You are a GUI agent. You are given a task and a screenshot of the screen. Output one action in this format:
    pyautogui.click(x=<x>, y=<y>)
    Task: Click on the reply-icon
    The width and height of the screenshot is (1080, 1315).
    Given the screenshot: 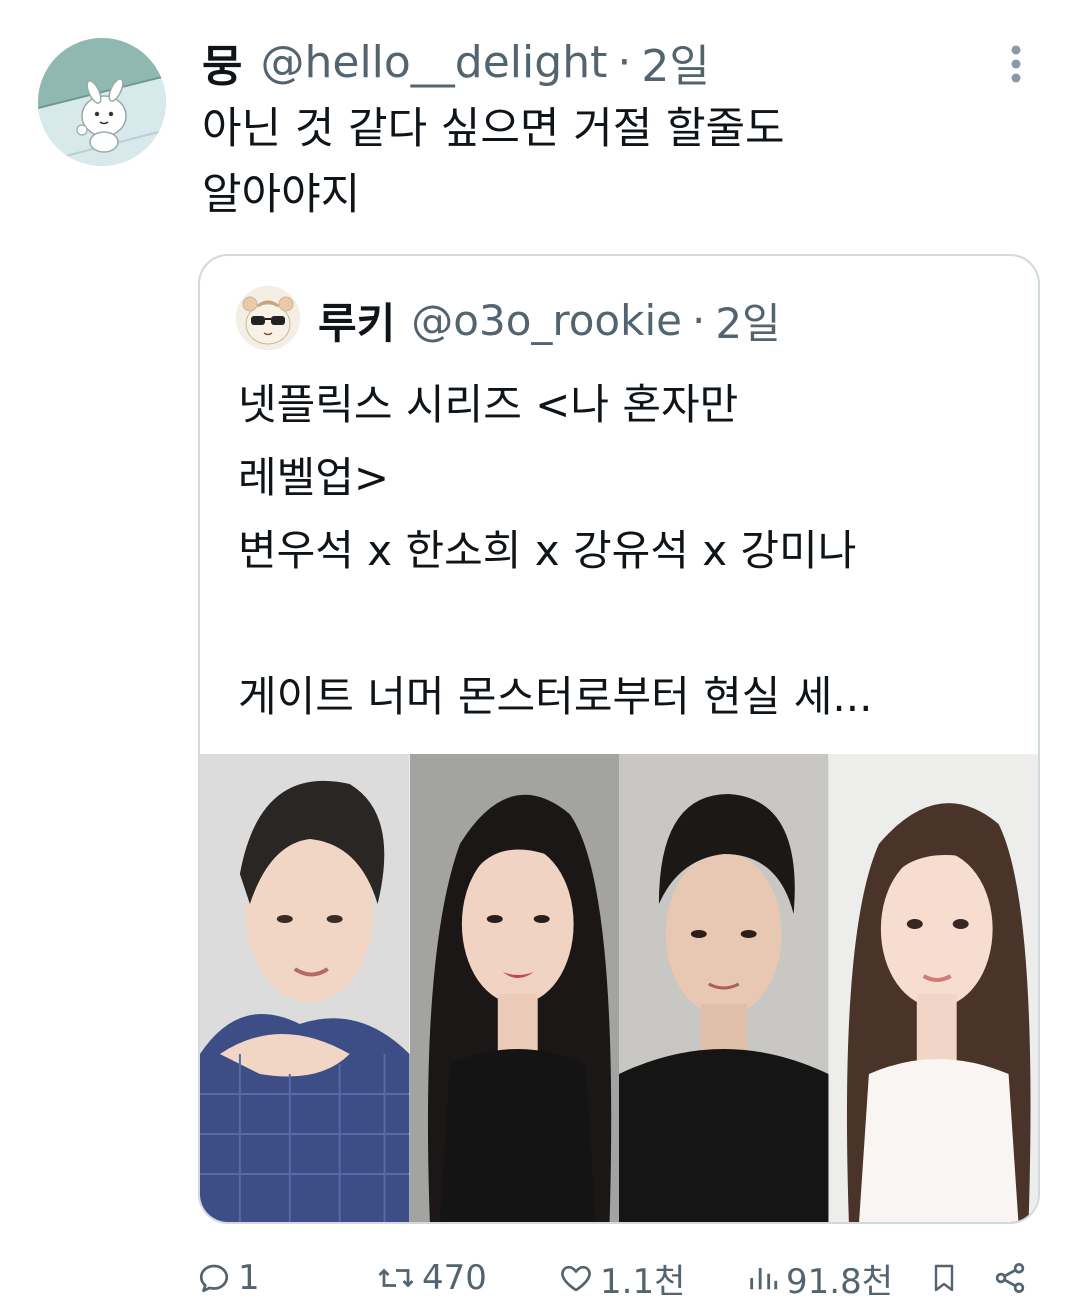 What is the action you would take?
    pyautogui.click(x=214, y=1278)
    